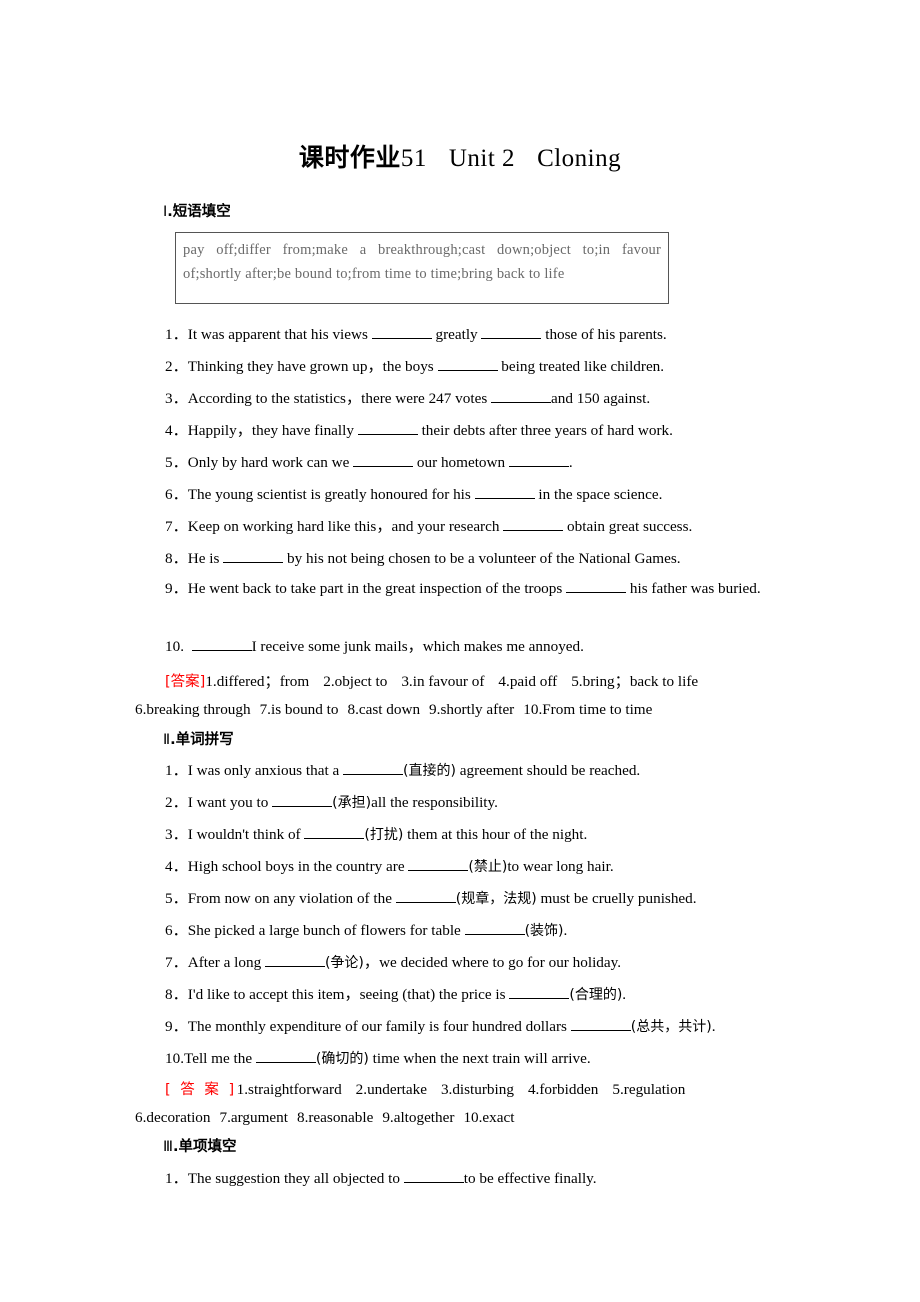 This screenshot has height=1302, width=920. What do you see at coordinates (349, 157) in the screenshot?
I see `page-title-cn: 课时作业` at bounding box center [349, 157].